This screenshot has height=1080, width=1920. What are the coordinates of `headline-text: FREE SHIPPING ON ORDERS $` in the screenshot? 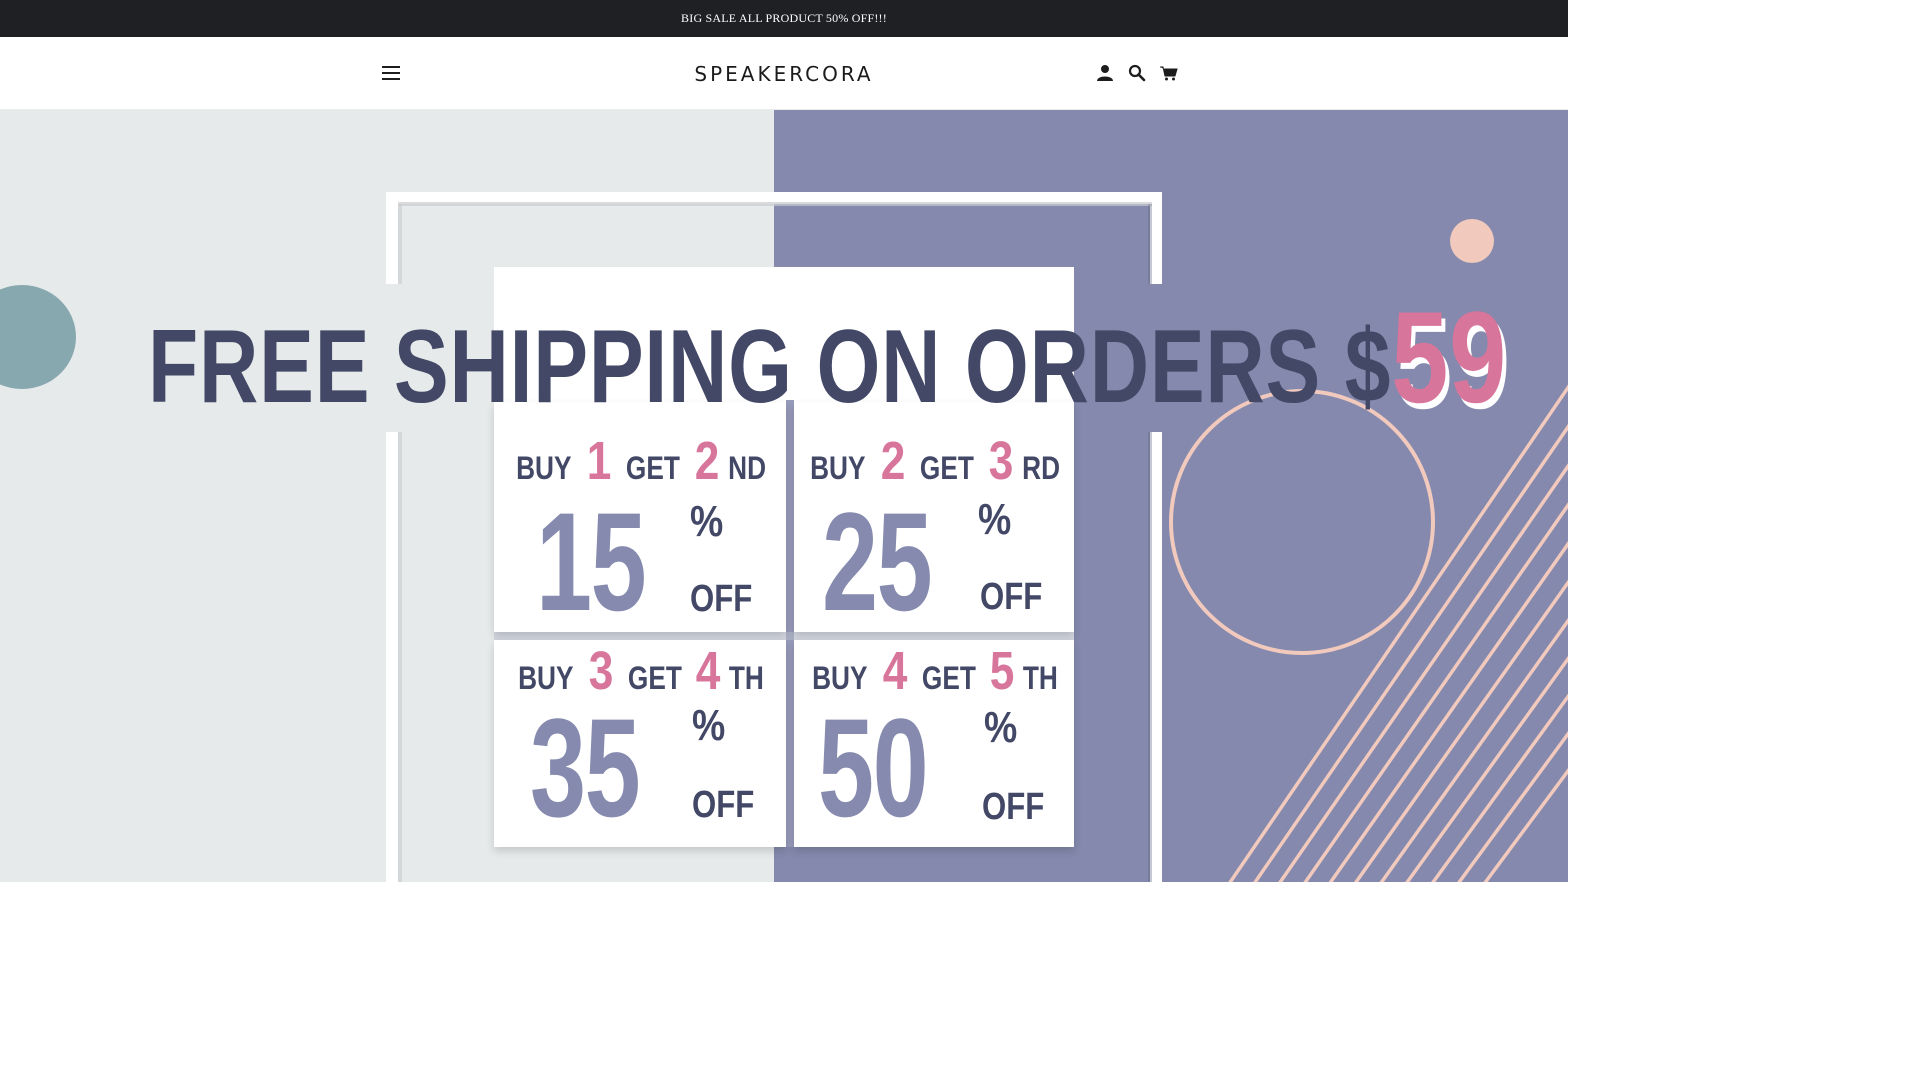 It's located at (770, 367).